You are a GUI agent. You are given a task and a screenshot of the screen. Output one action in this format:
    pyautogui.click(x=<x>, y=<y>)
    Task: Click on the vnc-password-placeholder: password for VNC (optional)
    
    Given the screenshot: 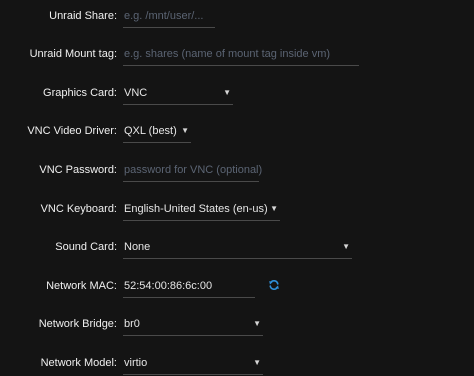 What is the action you would take?
    pyautogui.click(x=193, y=170)
    